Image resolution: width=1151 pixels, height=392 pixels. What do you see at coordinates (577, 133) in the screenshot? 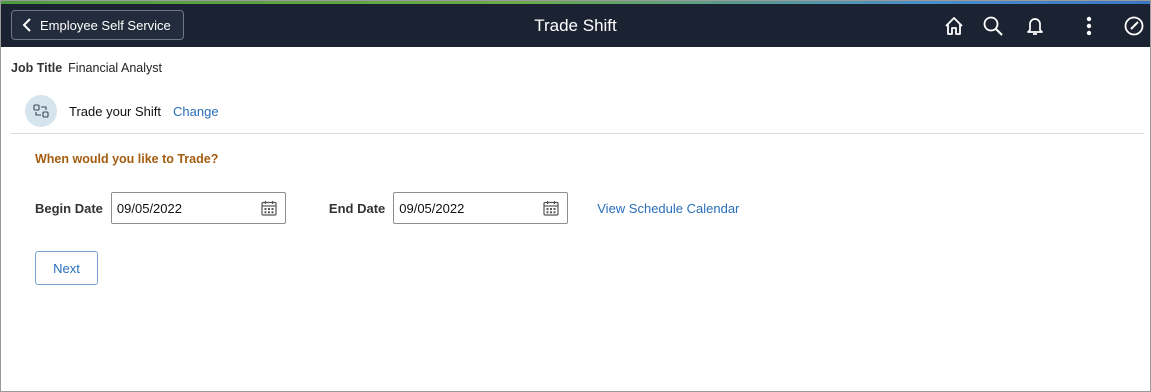
I see `section-divider` at bounding box center [577, 133].